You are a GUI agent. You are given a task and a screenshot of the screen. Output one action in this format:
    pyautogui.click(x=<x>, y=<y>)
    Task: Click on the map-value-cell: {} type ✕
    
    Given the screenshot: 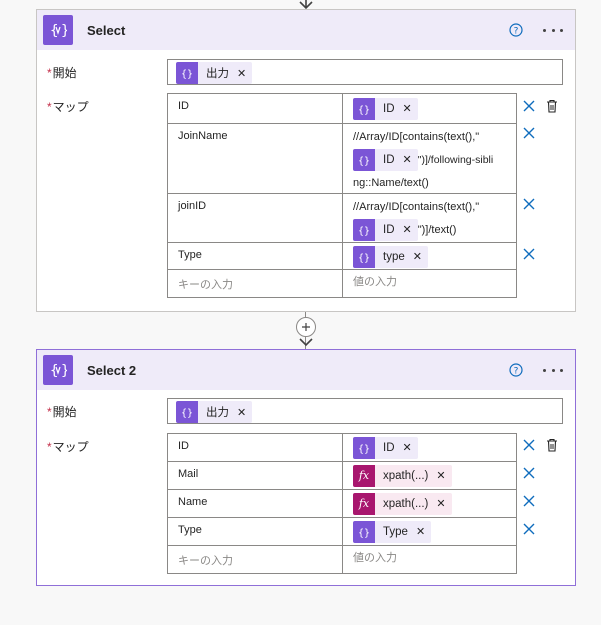 What is the action you would take?
    pyautogui.click(x=429, y=256)
    